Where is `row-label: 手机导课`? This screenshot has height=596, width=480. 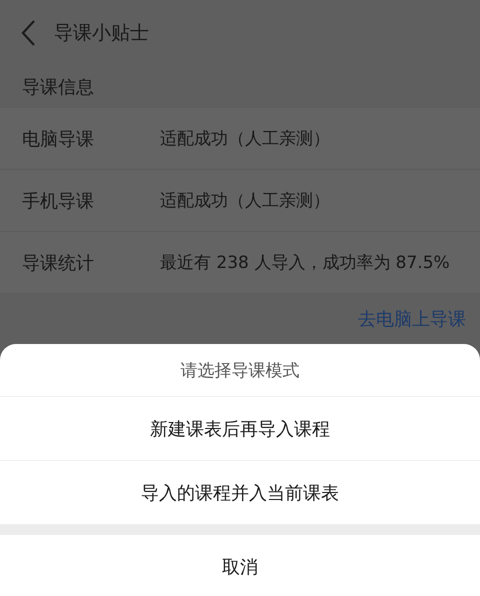 row-label: 手机导课 is located at coordinates (58, 201).